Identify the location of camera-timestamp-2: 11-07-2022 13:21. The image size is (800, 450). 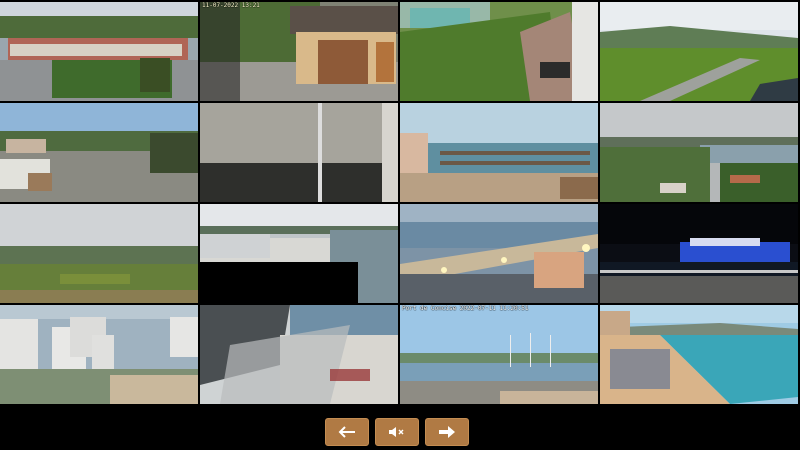
(231, 5).